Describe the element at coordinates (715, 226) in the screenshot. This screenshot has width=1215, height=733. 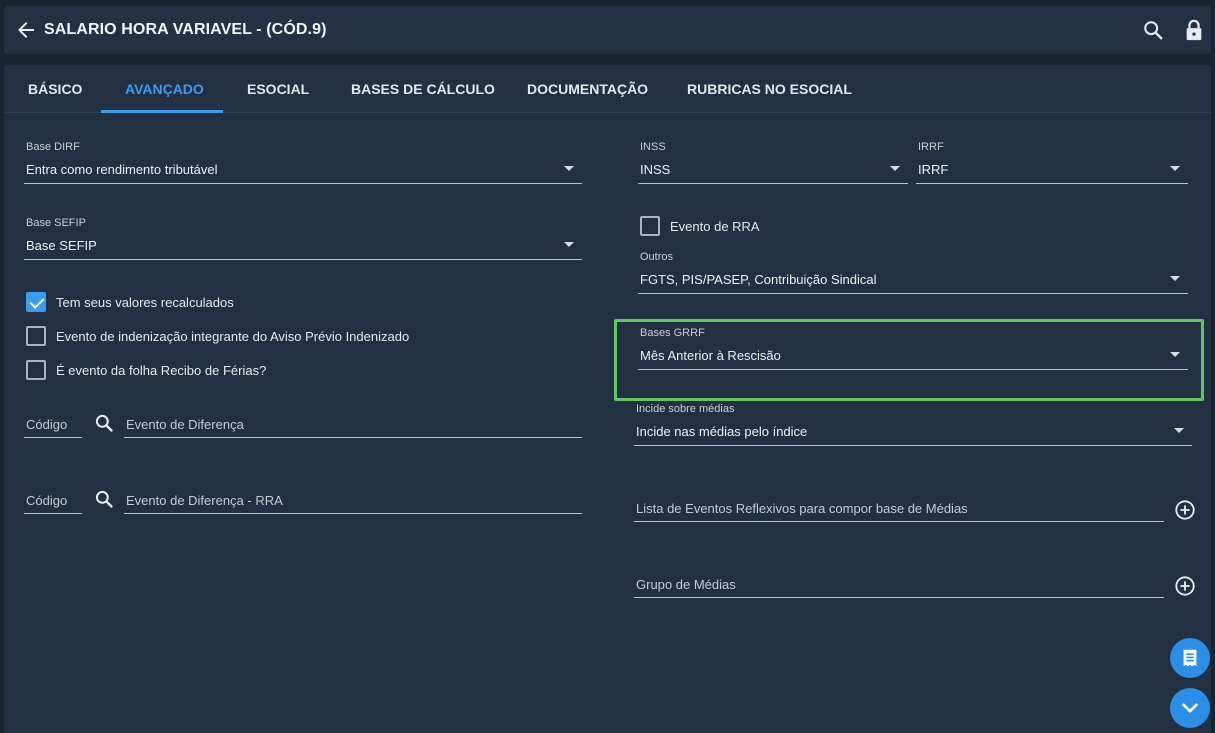
I see `check-label: Evento de RRA` at that location.